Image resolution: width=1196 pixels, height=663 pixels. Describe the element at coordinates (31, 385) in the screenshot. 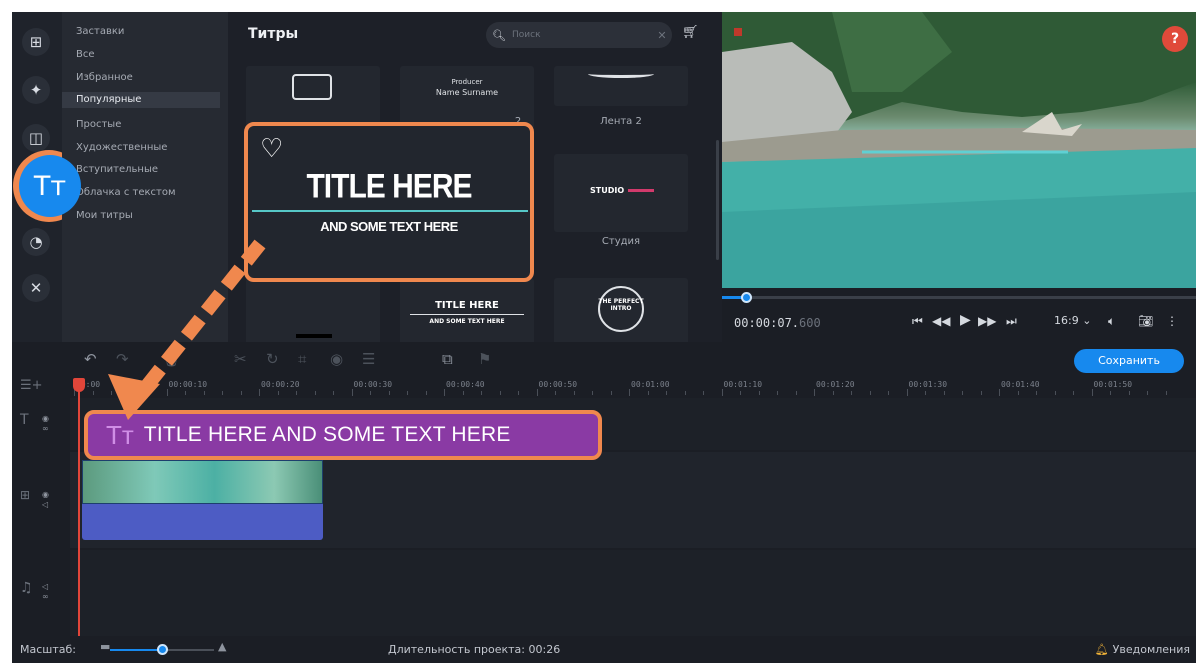

I see `add-track-icon: ☰+` at that location.